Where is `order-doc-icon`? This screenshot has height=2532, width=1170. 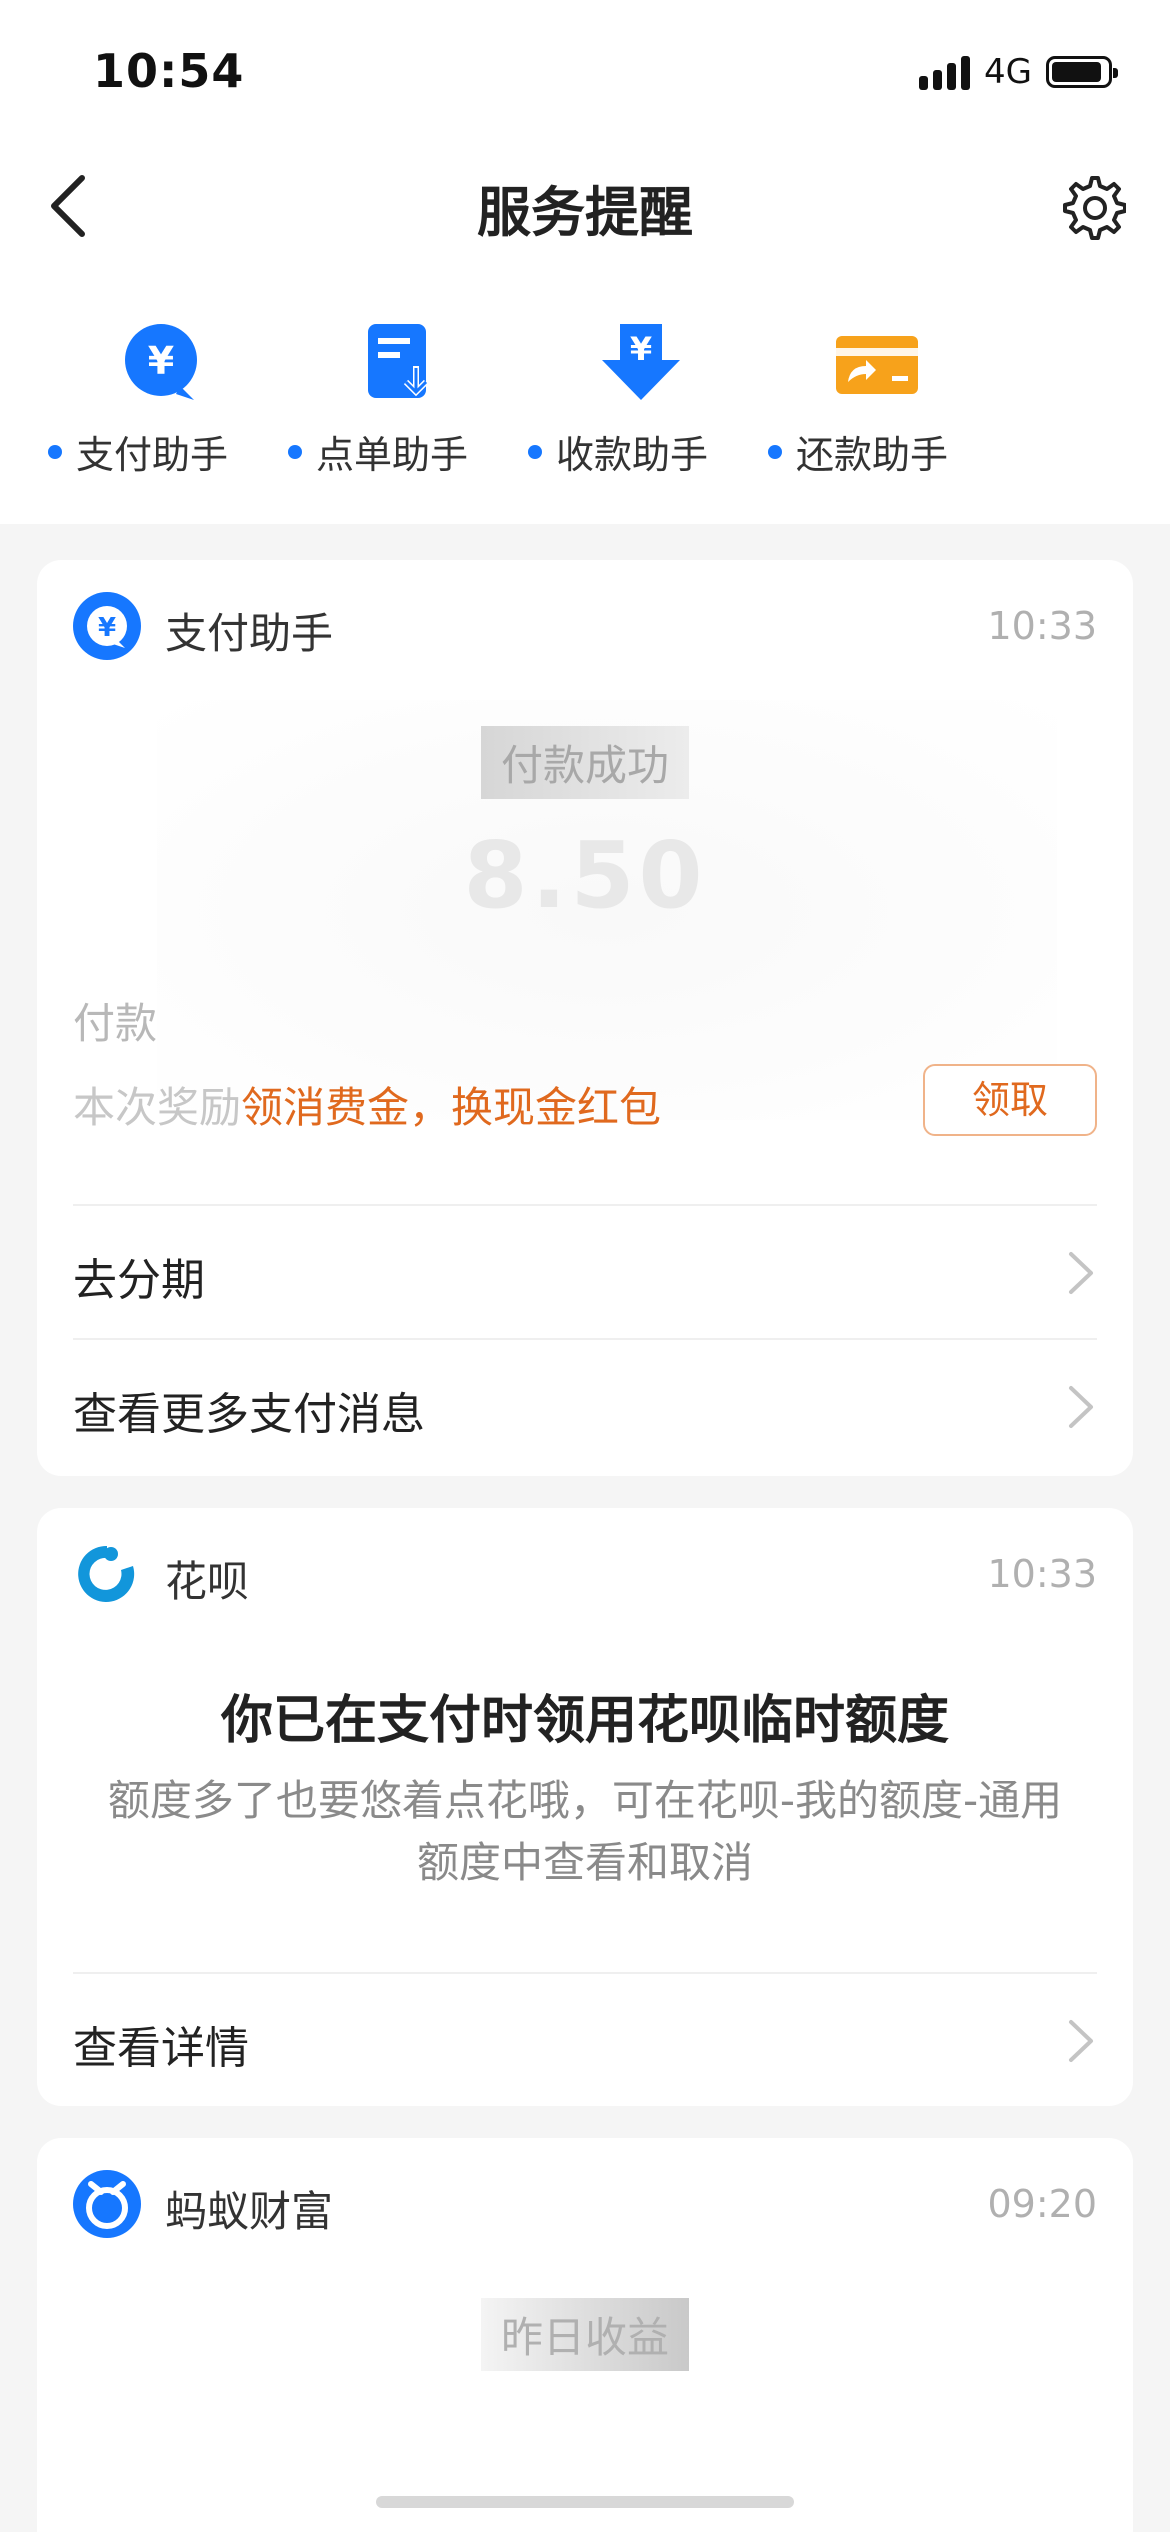 order-doc-icon is located at coordinates (398, 361).